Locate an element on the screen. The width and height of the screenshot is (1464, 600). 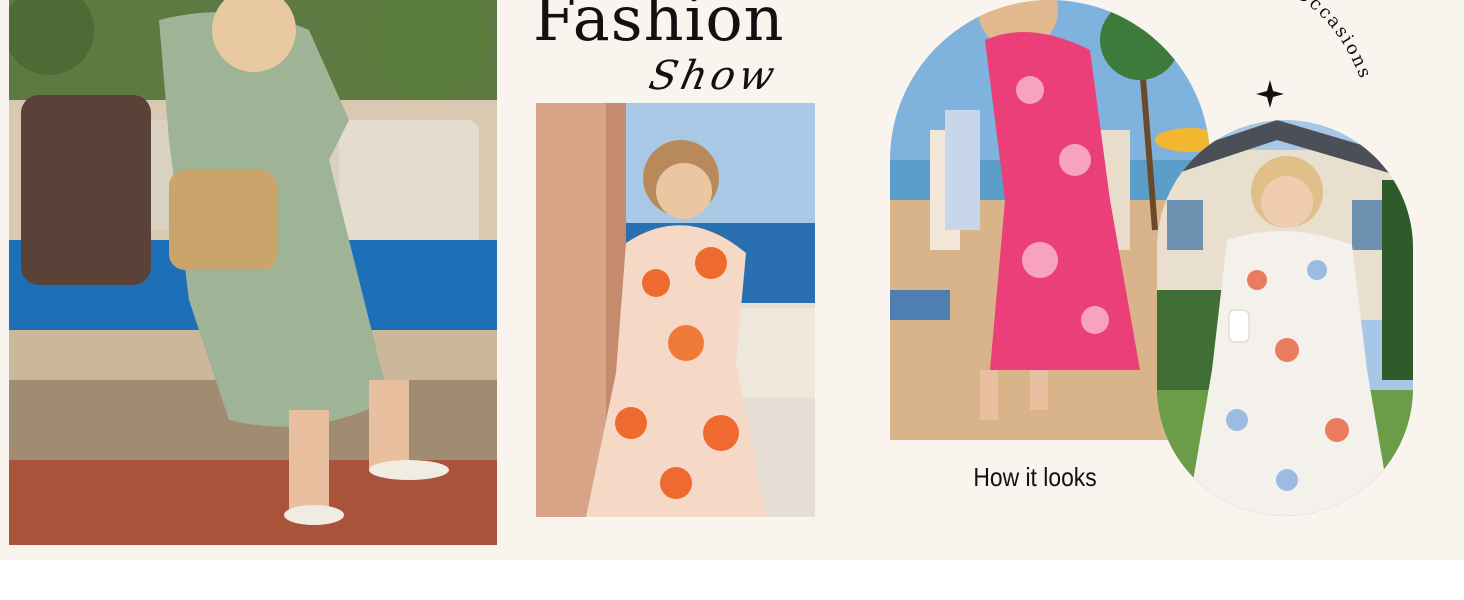
photo-white-floral-dress is located at coordinates (1285, 318).